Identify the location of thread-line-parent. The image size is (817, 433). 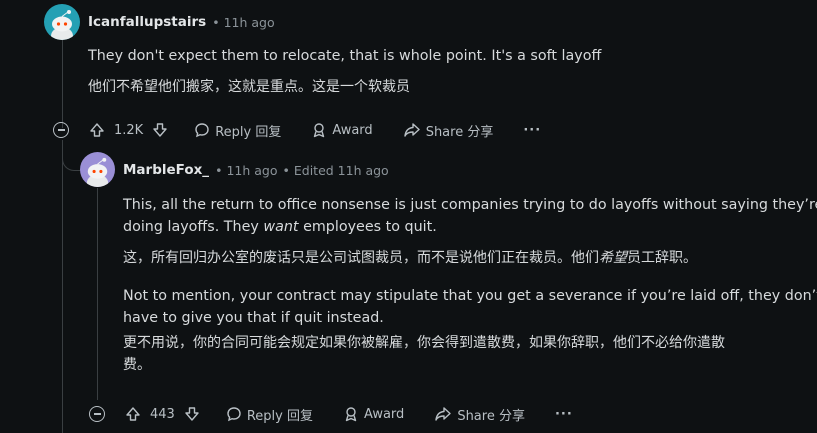
(62, 84).